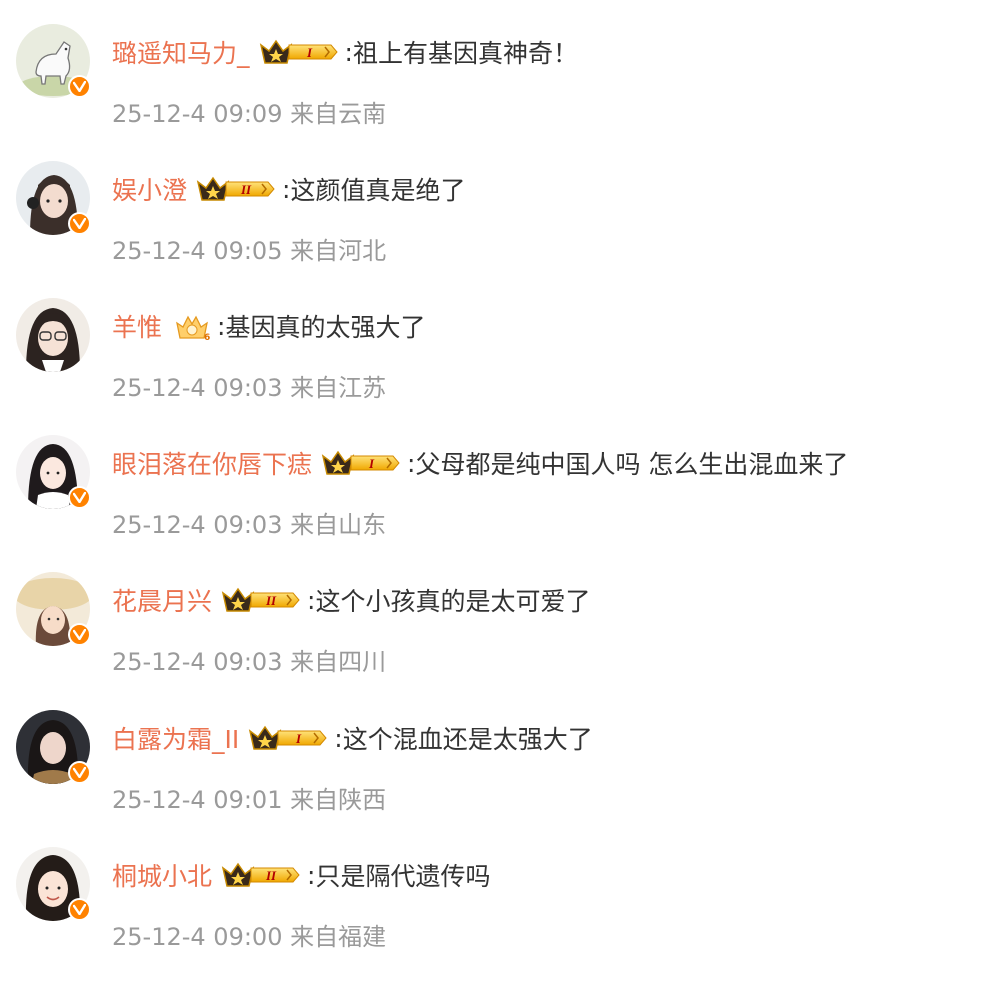 The height and width of the screenshot is (984, 1000). I want to click on timestamp: 25-12-4 09:09, so click(197, 114).